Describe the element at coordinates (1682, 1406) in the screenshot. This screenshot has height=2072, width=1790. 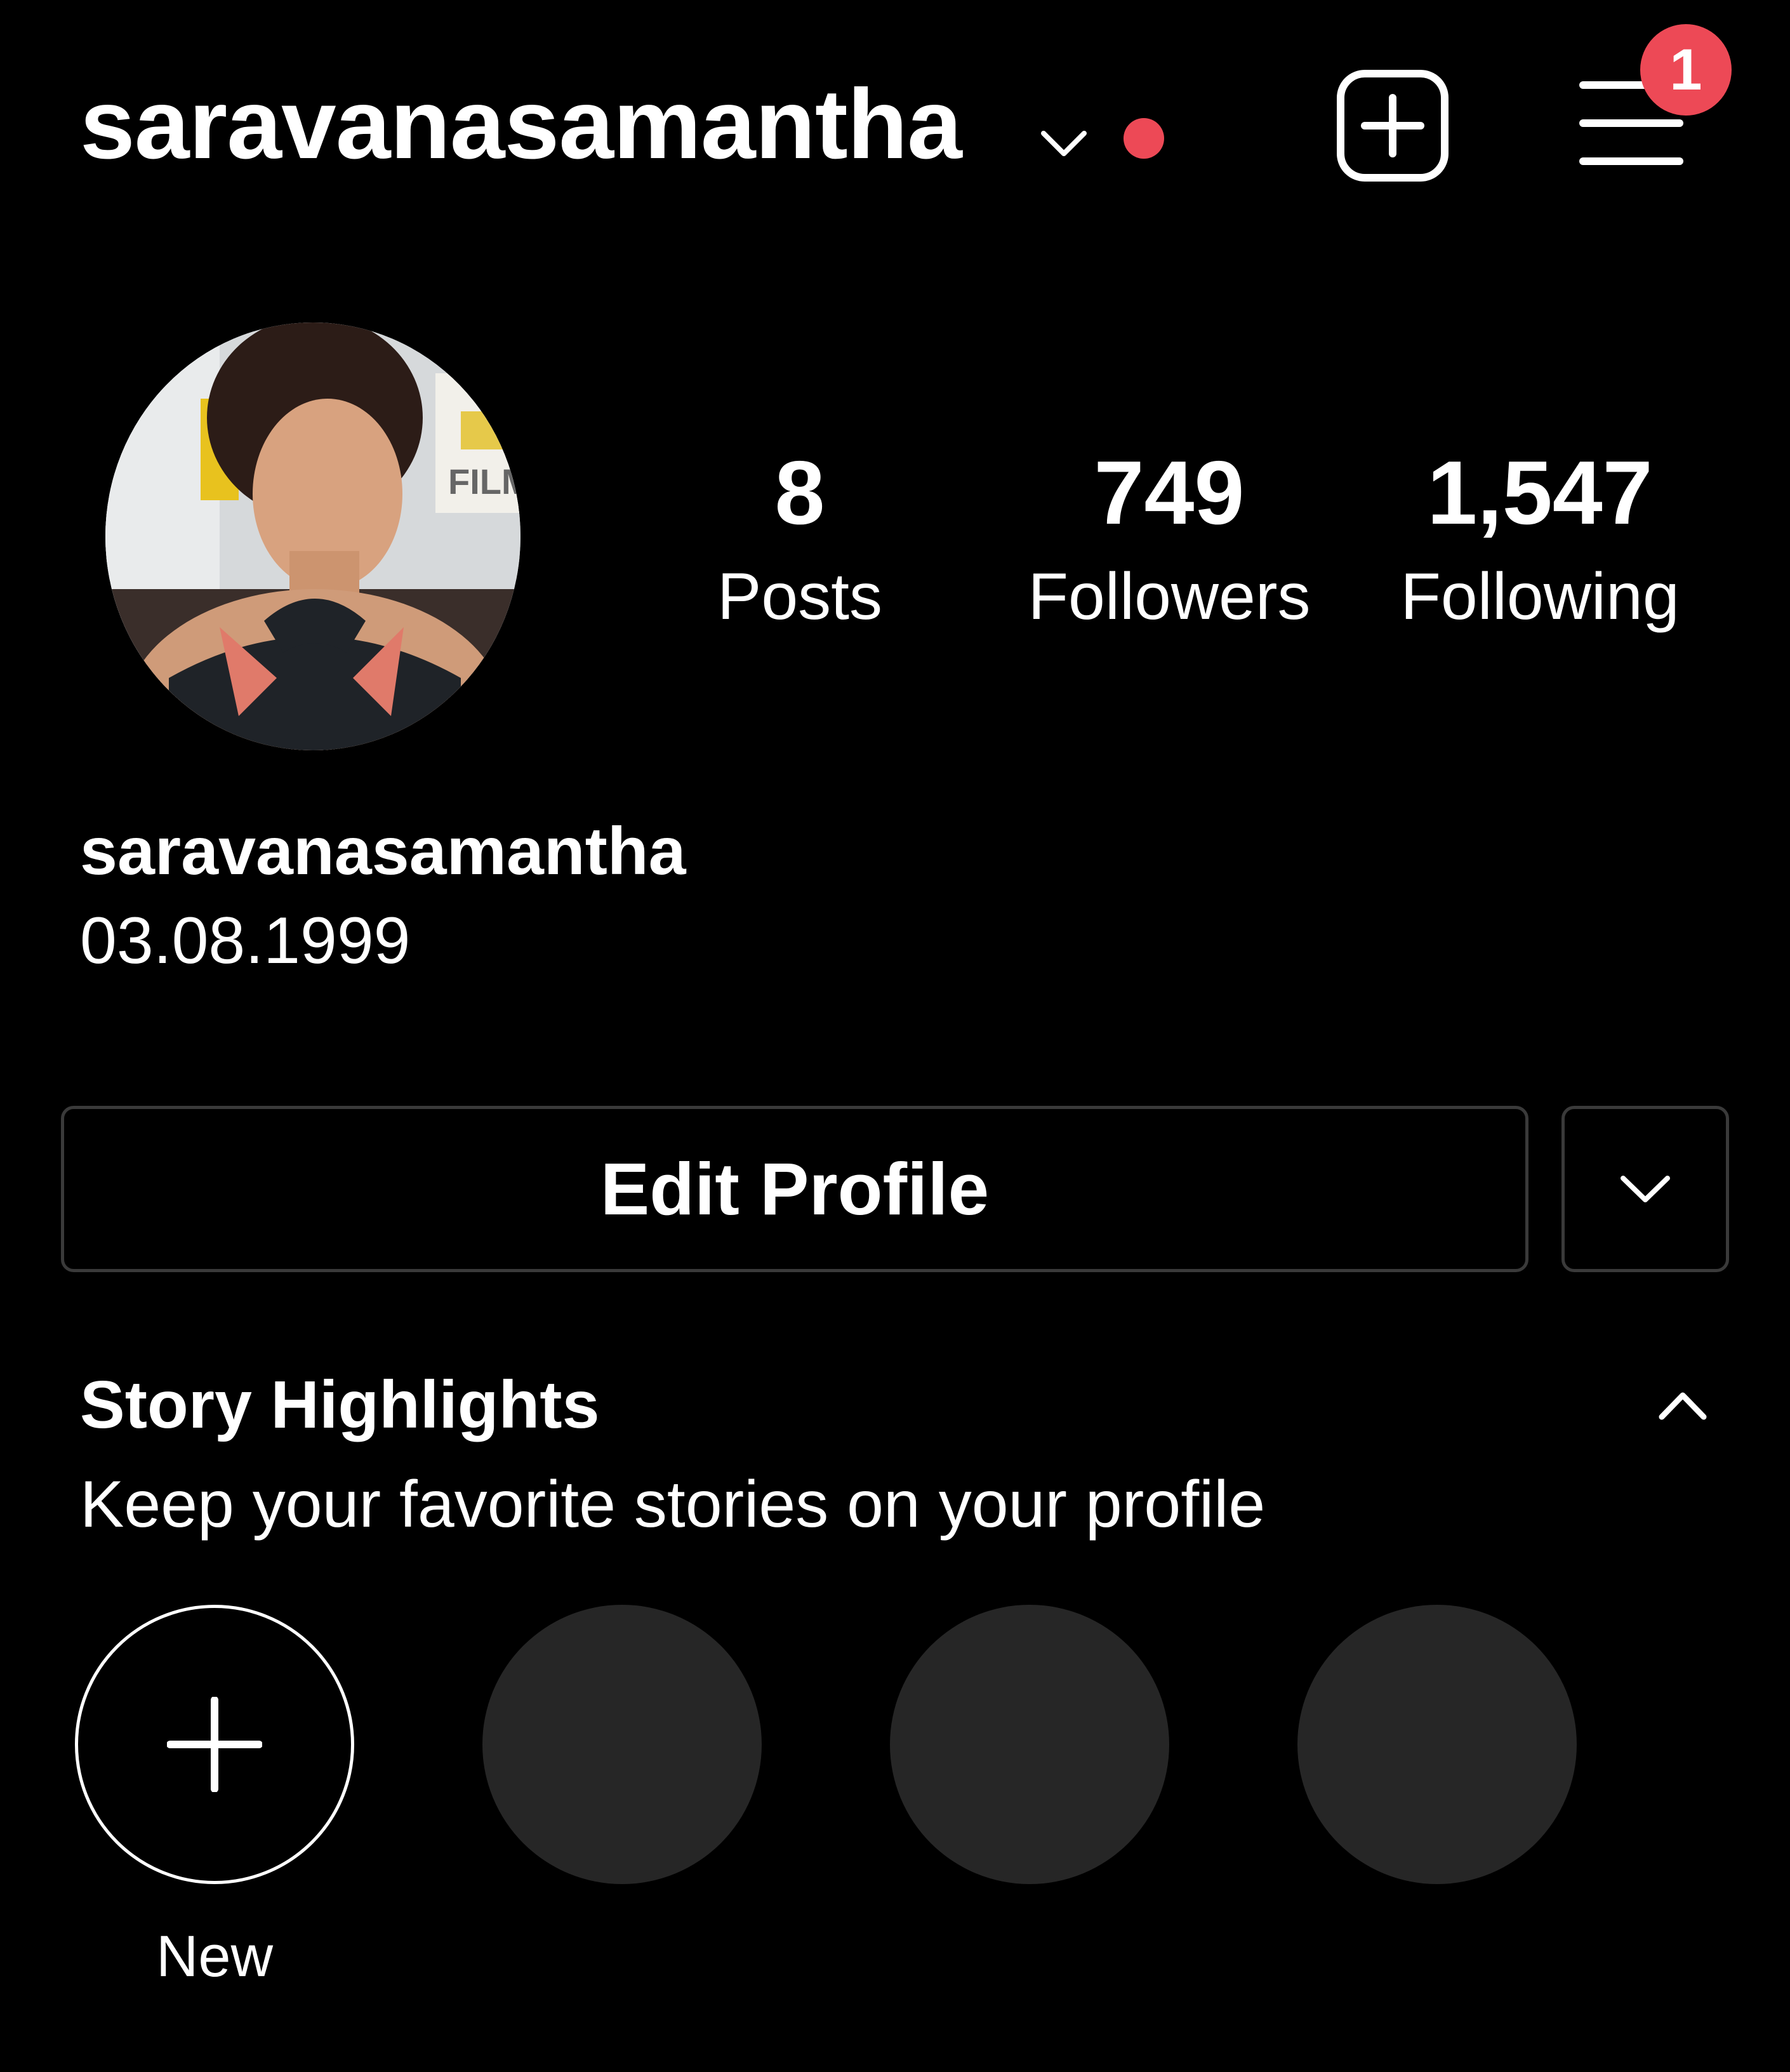
I see `chevron-up-icon` at that location.